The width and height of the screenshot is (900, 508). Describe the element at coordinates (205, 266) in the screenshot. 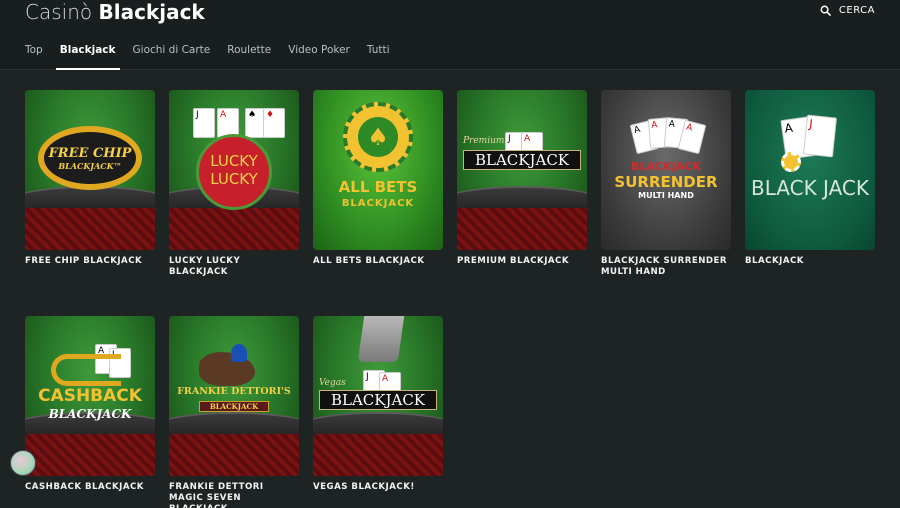

I see `game-title: LUCKY LUCKY BLACKJACK` at that location.